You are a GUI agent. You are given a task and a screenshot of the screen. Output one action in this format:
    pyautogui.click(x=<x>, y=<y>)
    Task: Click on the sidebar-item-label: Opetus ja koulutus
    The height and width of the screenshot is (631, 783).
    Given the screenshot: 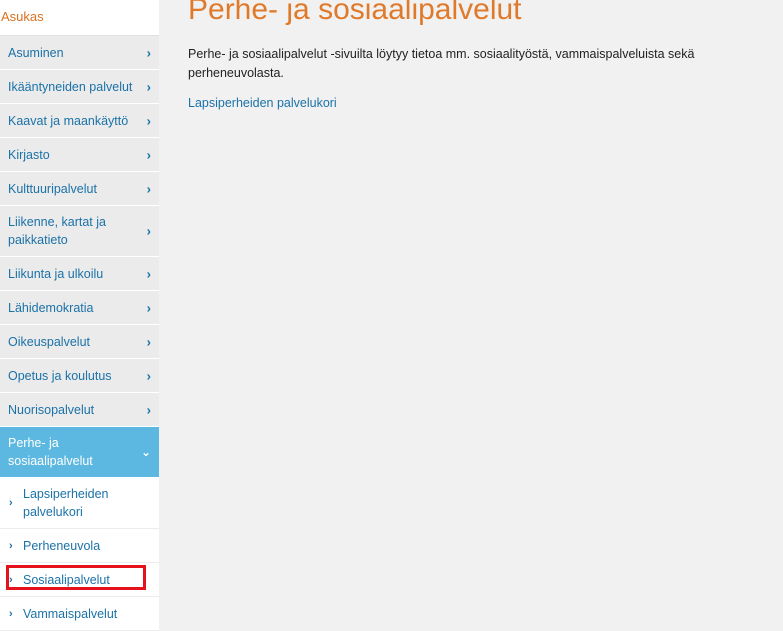 What is the action you would take?
    pyautogui.click(x=60, y=375)
    